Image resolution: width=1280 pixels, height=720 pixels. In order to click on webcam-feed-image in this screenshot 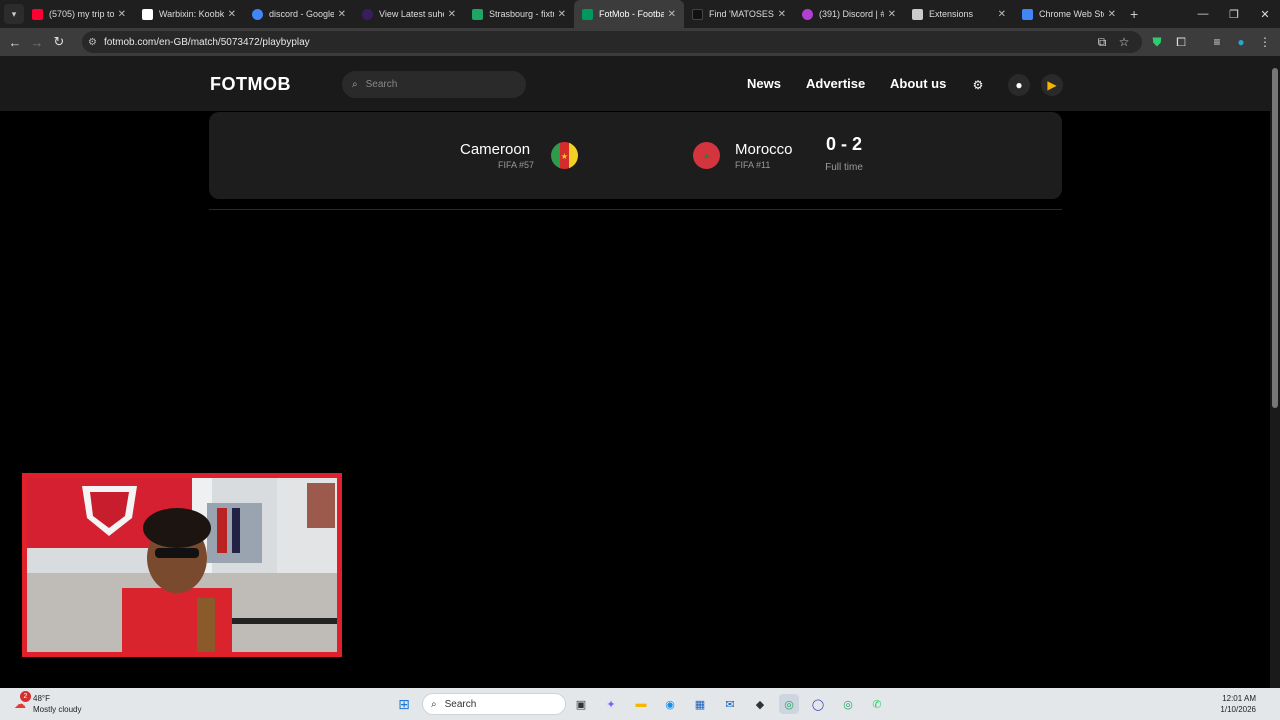, I will do `click(182, 565)`.